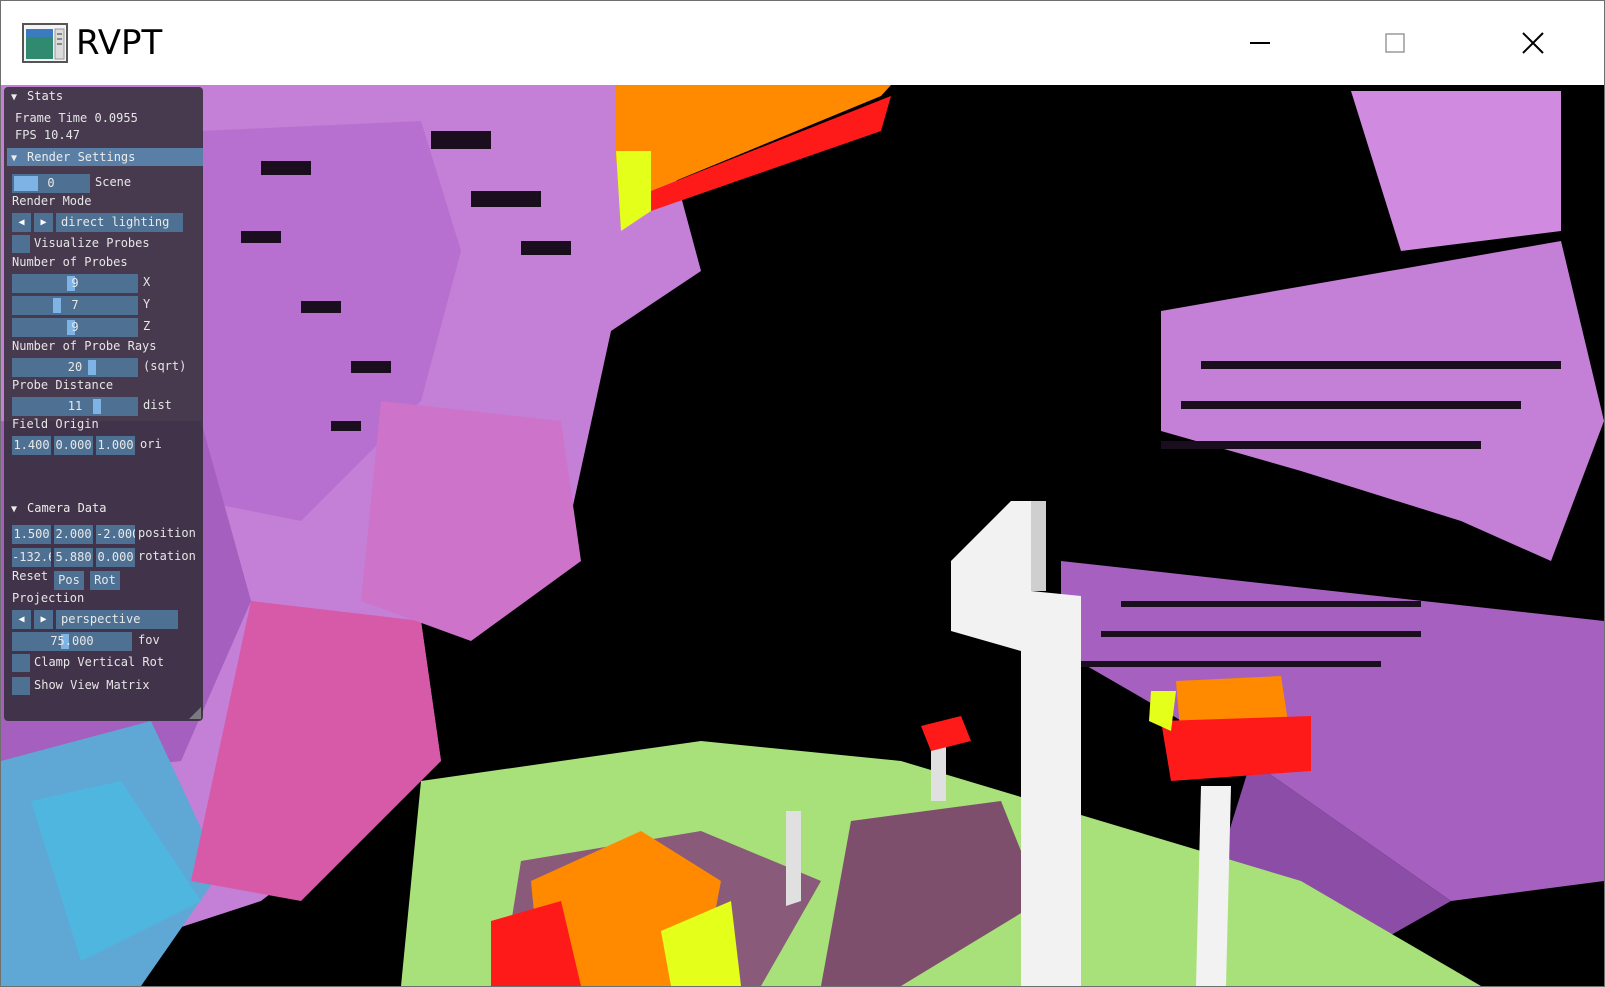 The height and width of the screenshot is (987, 1605). Describe the element at coordinates (113, 182) in the screenshot. I see `scene-label: Scene` at that location.